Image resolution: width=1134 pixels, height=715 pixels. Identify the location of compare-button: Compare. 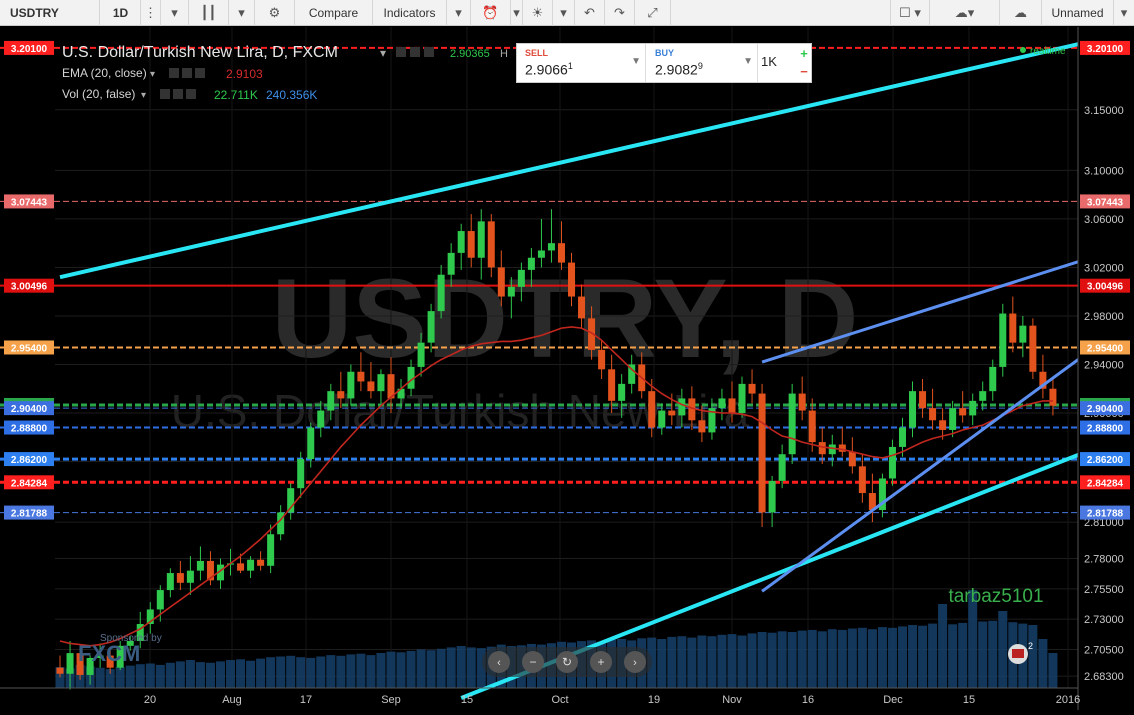
(334, 13).